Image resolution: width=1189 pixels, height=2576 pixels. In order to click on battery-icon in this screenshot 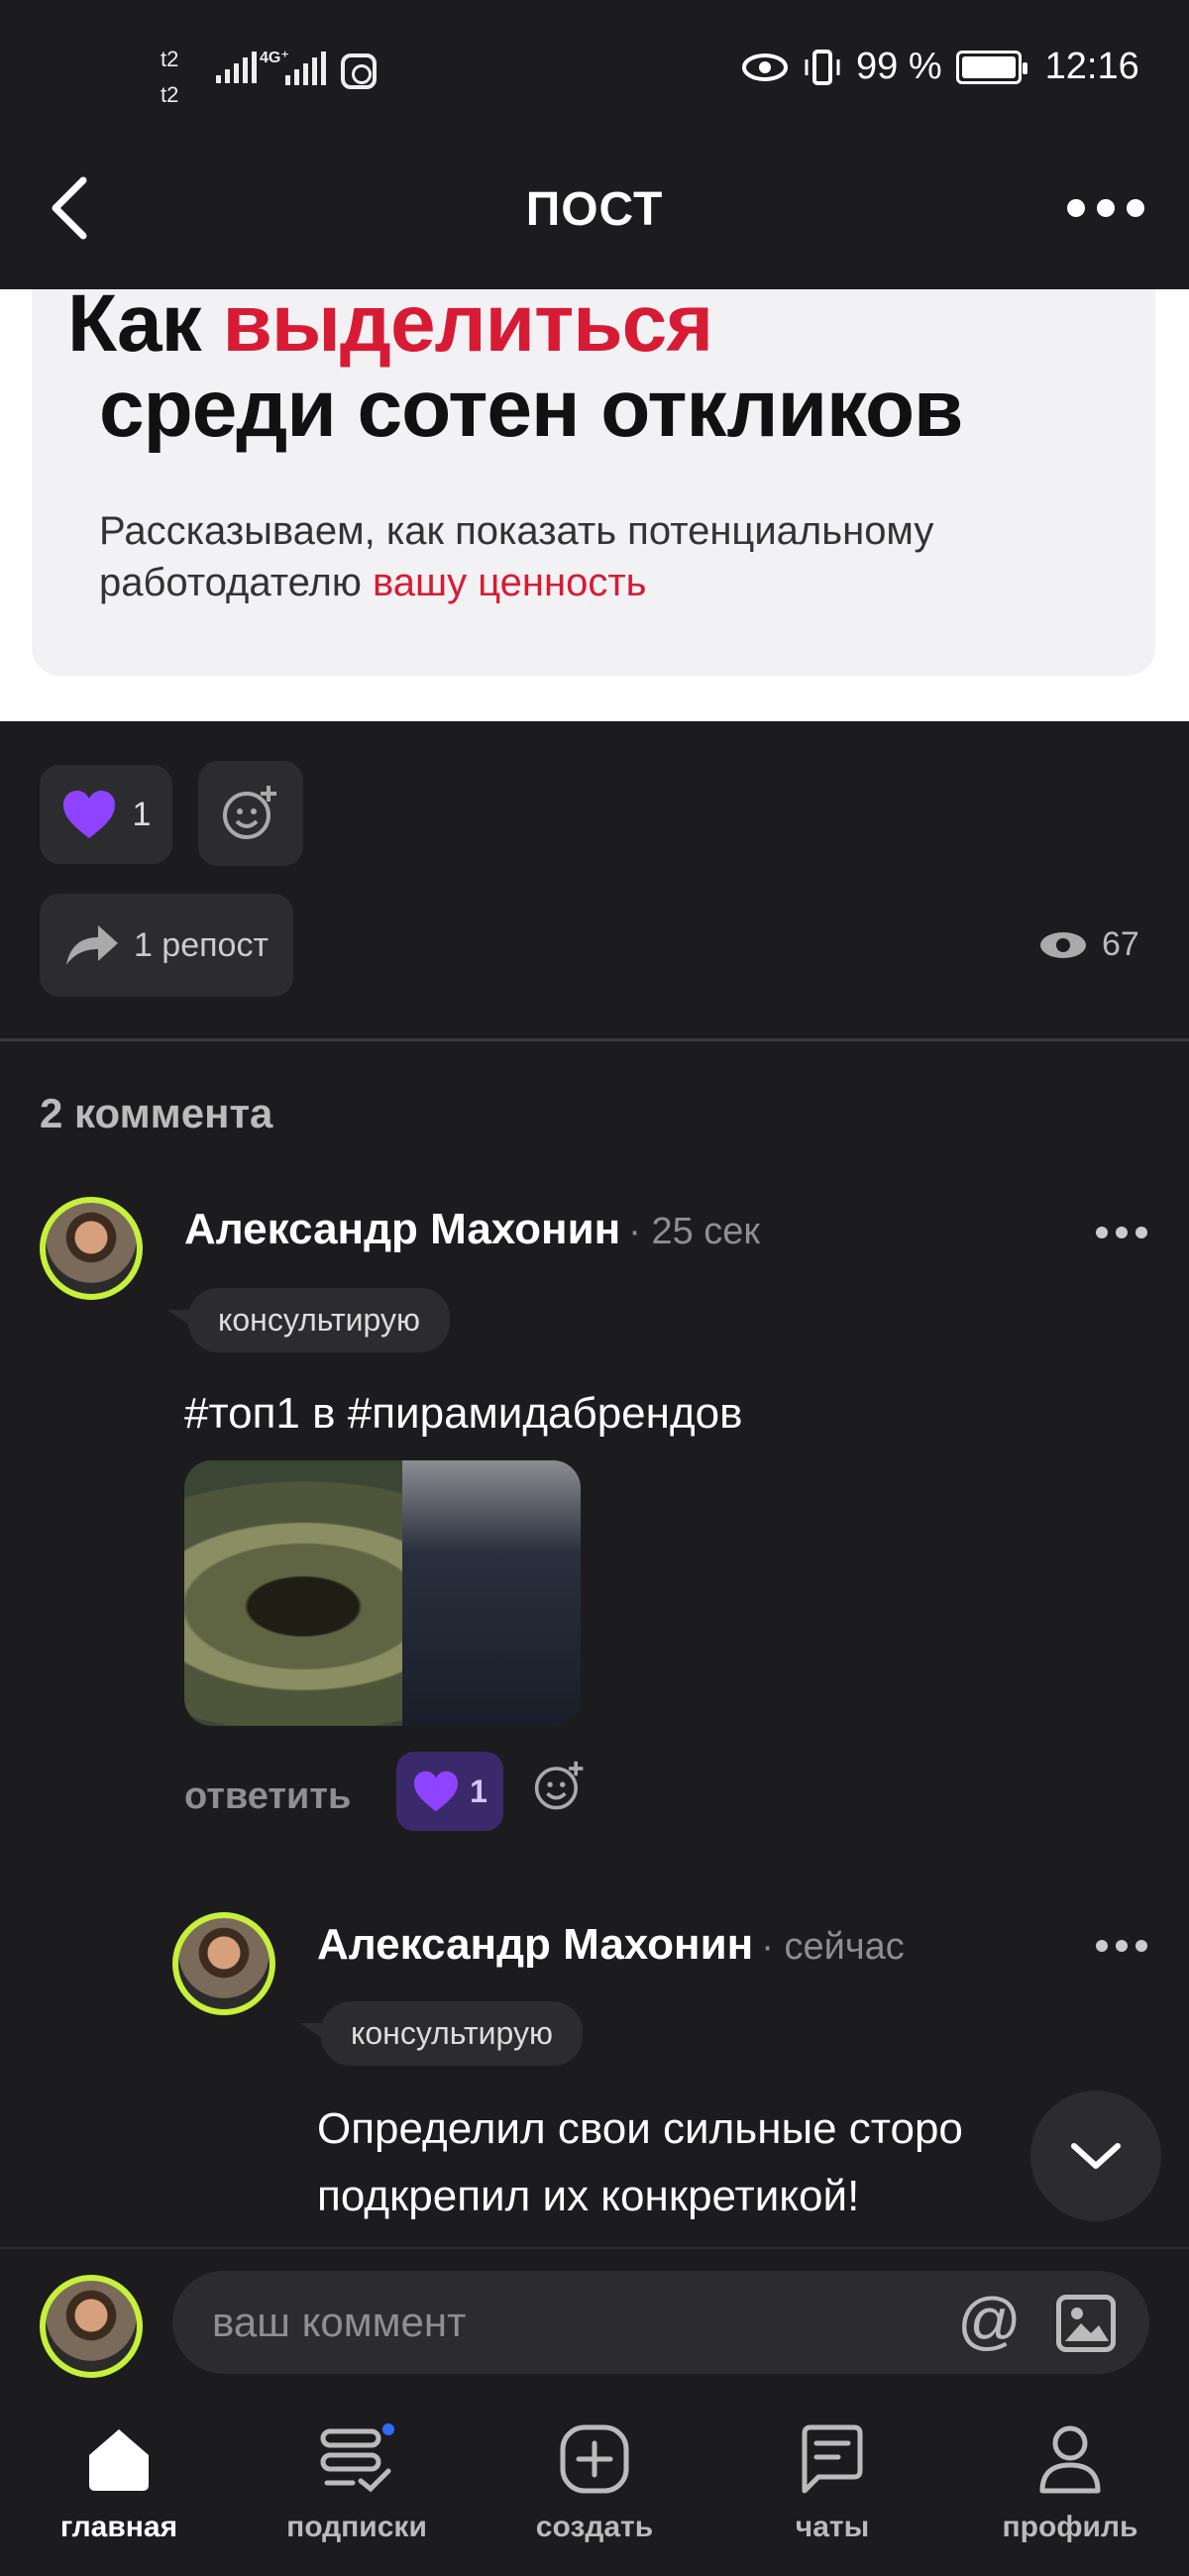, I will do `click(991, 67)`.